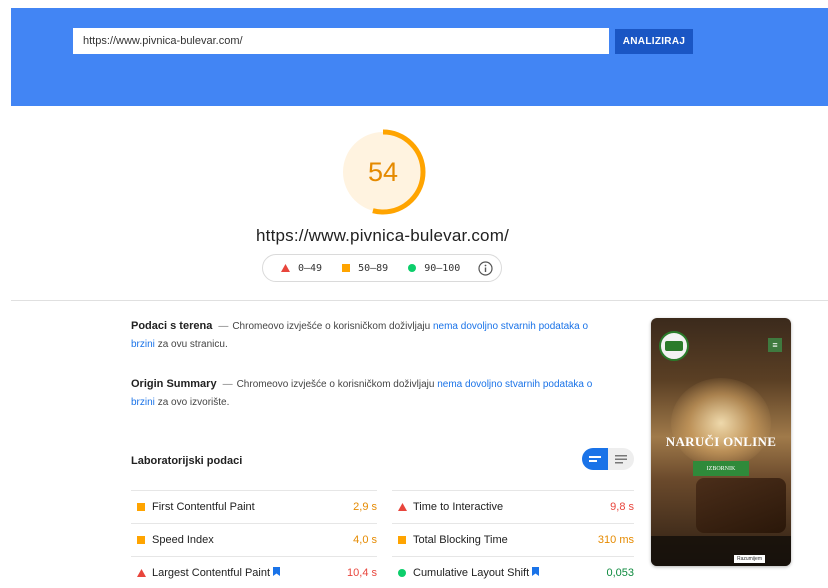  What do you see at coordinates (721, 423) in the screenshot?
I see `screenshot-flame` at bounding box center [721, 423].